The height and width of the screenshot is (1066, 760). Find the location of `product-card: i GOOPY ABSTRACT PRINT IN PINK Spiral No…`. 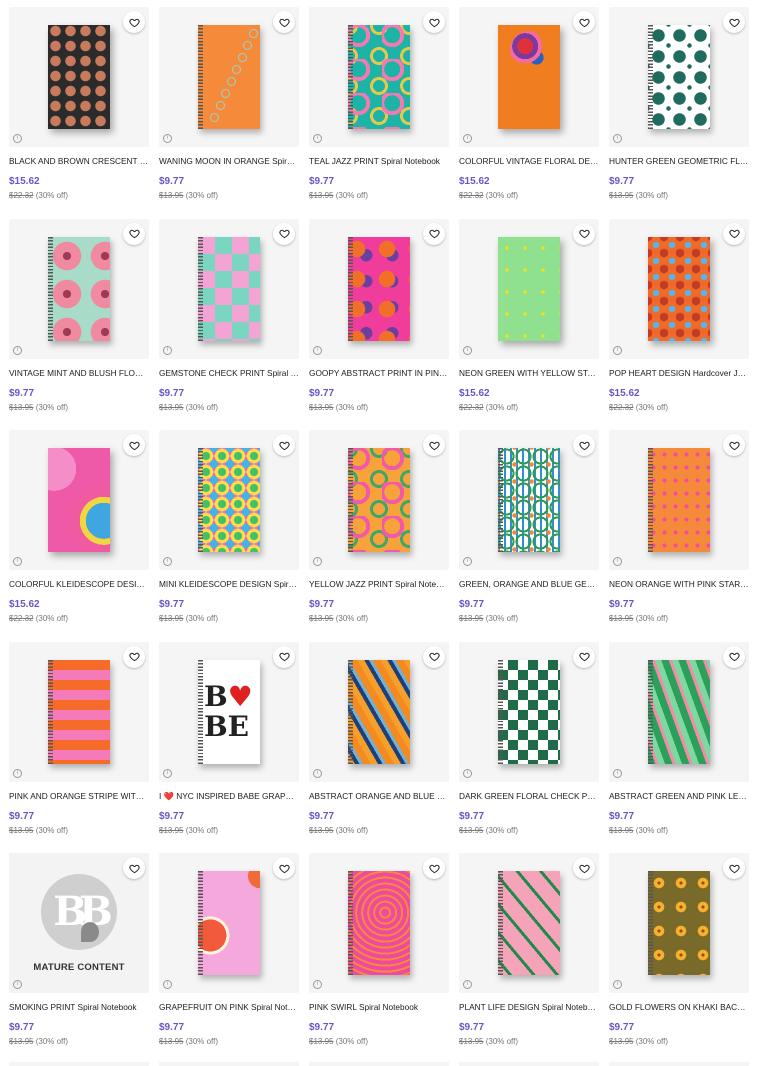

product-card: i GOOPY ABSTRACT PRINT IN PINK Spiral No… is located at coordinates (379, 324).